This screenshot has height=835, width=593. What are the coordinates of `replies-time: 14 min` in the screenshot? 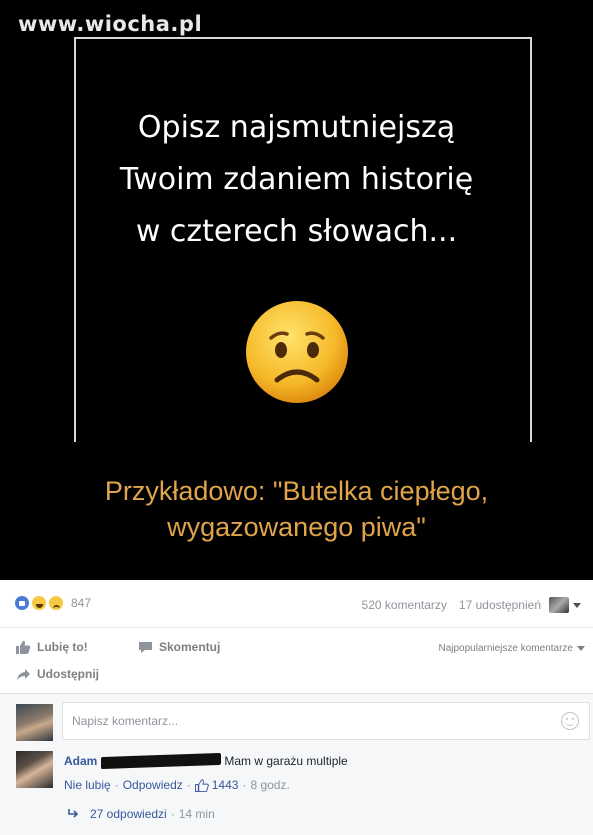 It's located at (196, 814).